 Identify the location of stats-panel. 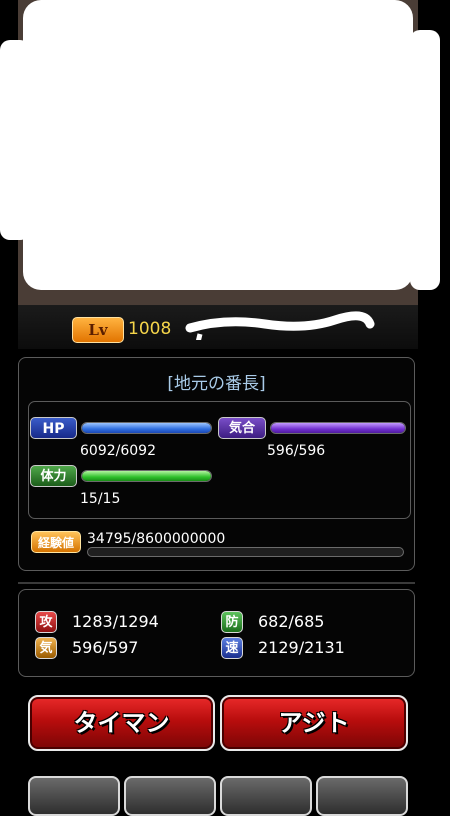
(216, 633).